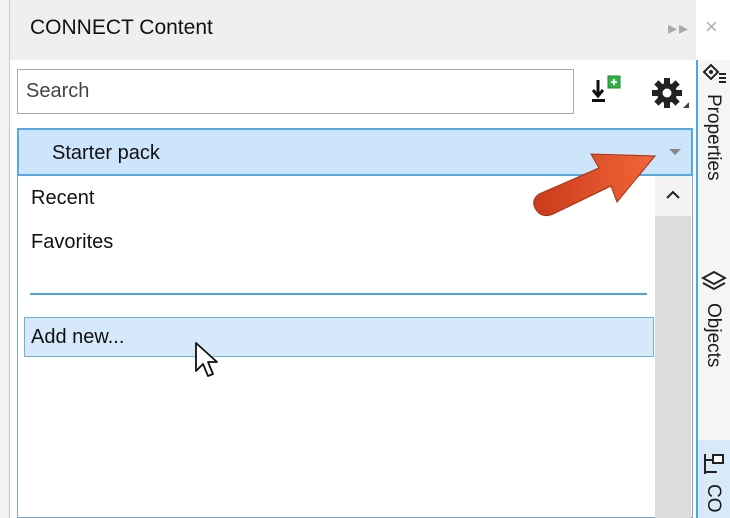 The height and width of the screenshot is (518, 730). Describe the element at coordinates (713, 137) in the screenshot. I see `tab-properties-label: Properties` at that location.